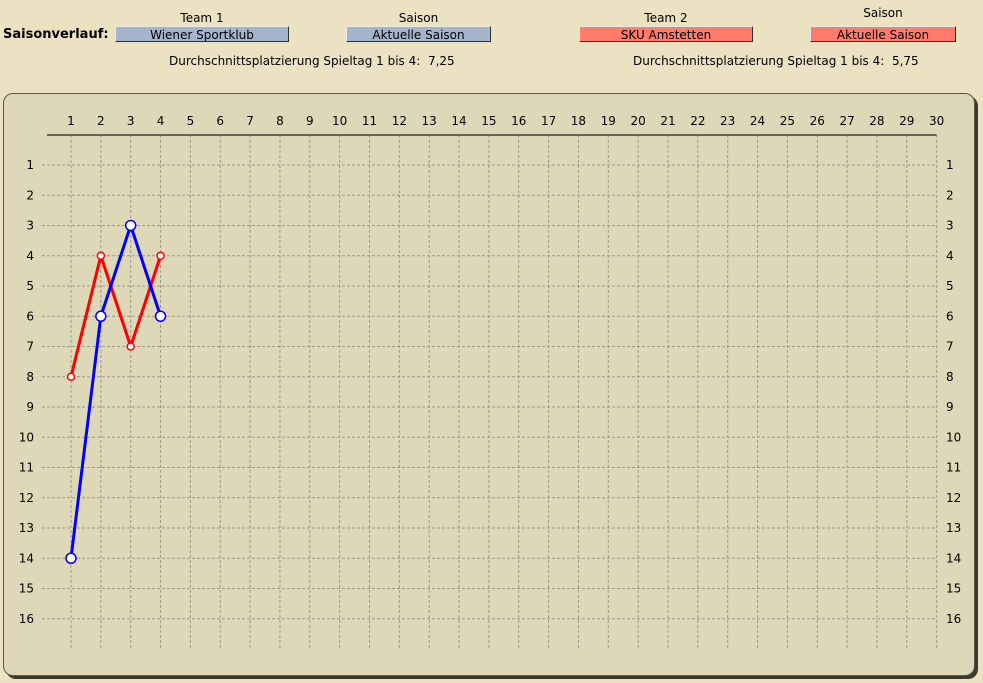 The height and width of the screenshot is (683, 983). Describe the element at coordinates (950, 347) in the screenshot. I see `y-tick-label-right: 7` at that location.